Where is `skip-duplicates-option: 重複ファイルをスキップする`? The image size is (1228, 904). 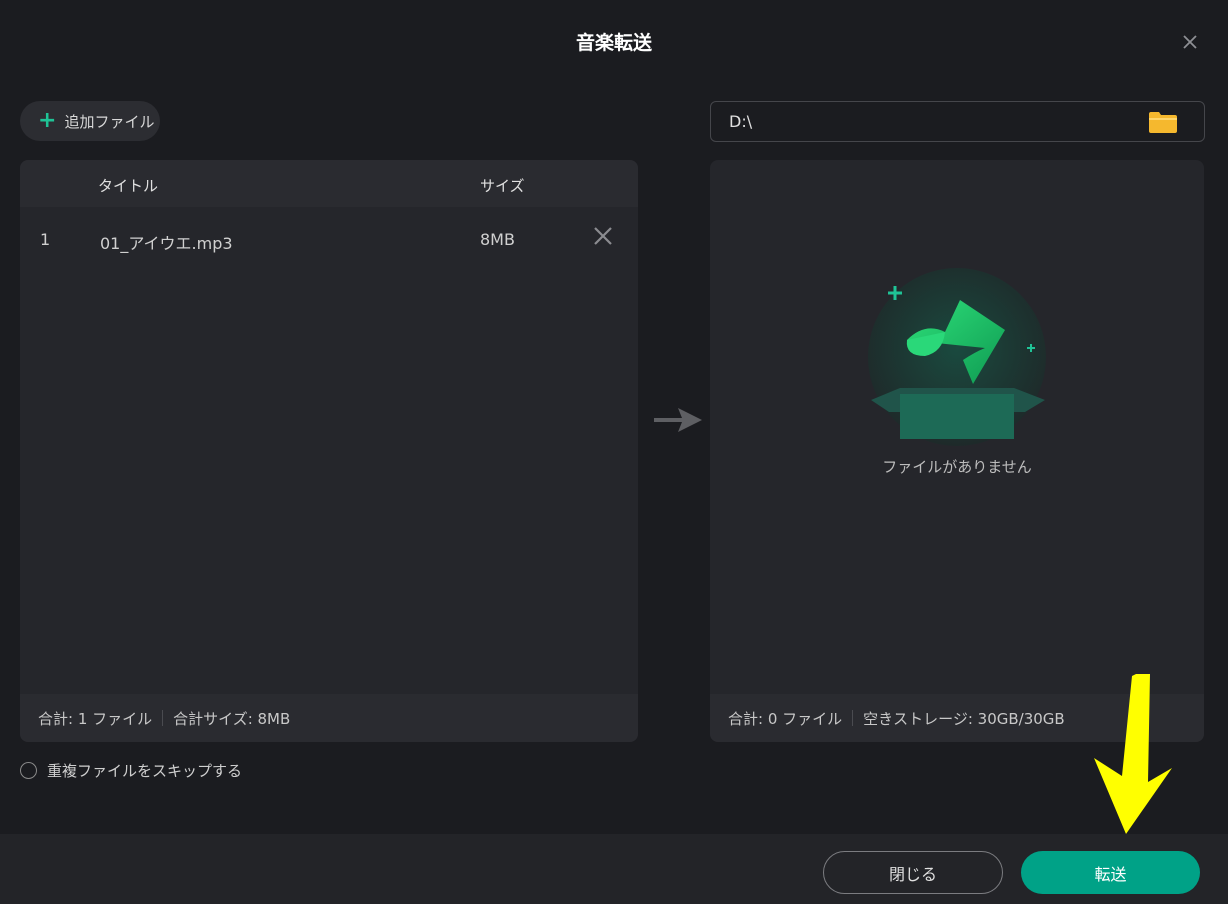
skip-duplicates-option: 重複ファイルをスキップする is located at coordinates (131, 770).